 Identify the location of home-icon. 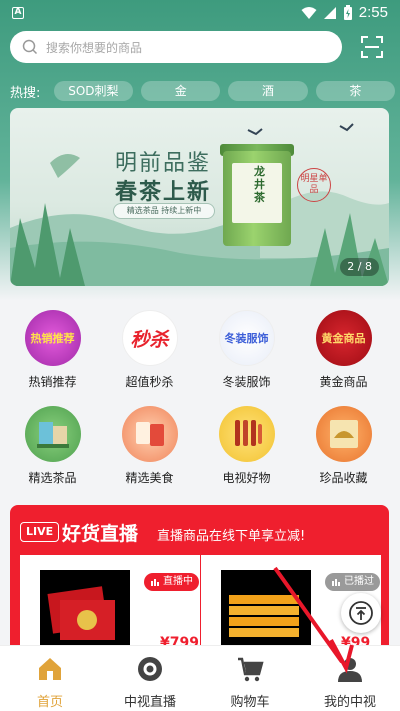
(50, 669).